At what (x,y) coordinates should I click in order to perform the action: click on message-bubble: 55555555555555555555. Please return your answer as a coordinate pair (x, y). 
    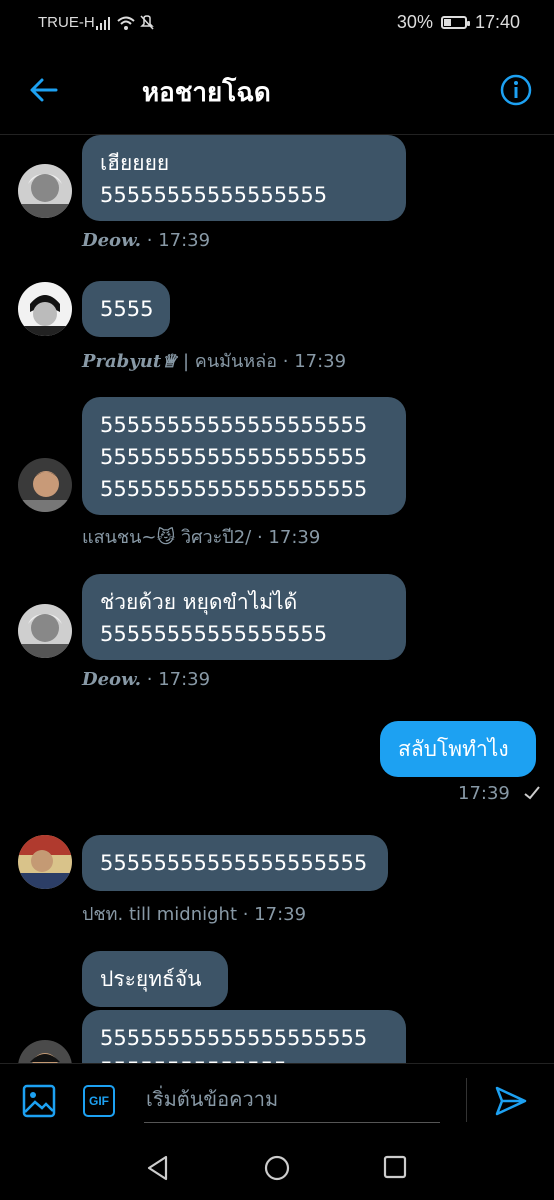
    Looking at the image, I should click on (235, 863).